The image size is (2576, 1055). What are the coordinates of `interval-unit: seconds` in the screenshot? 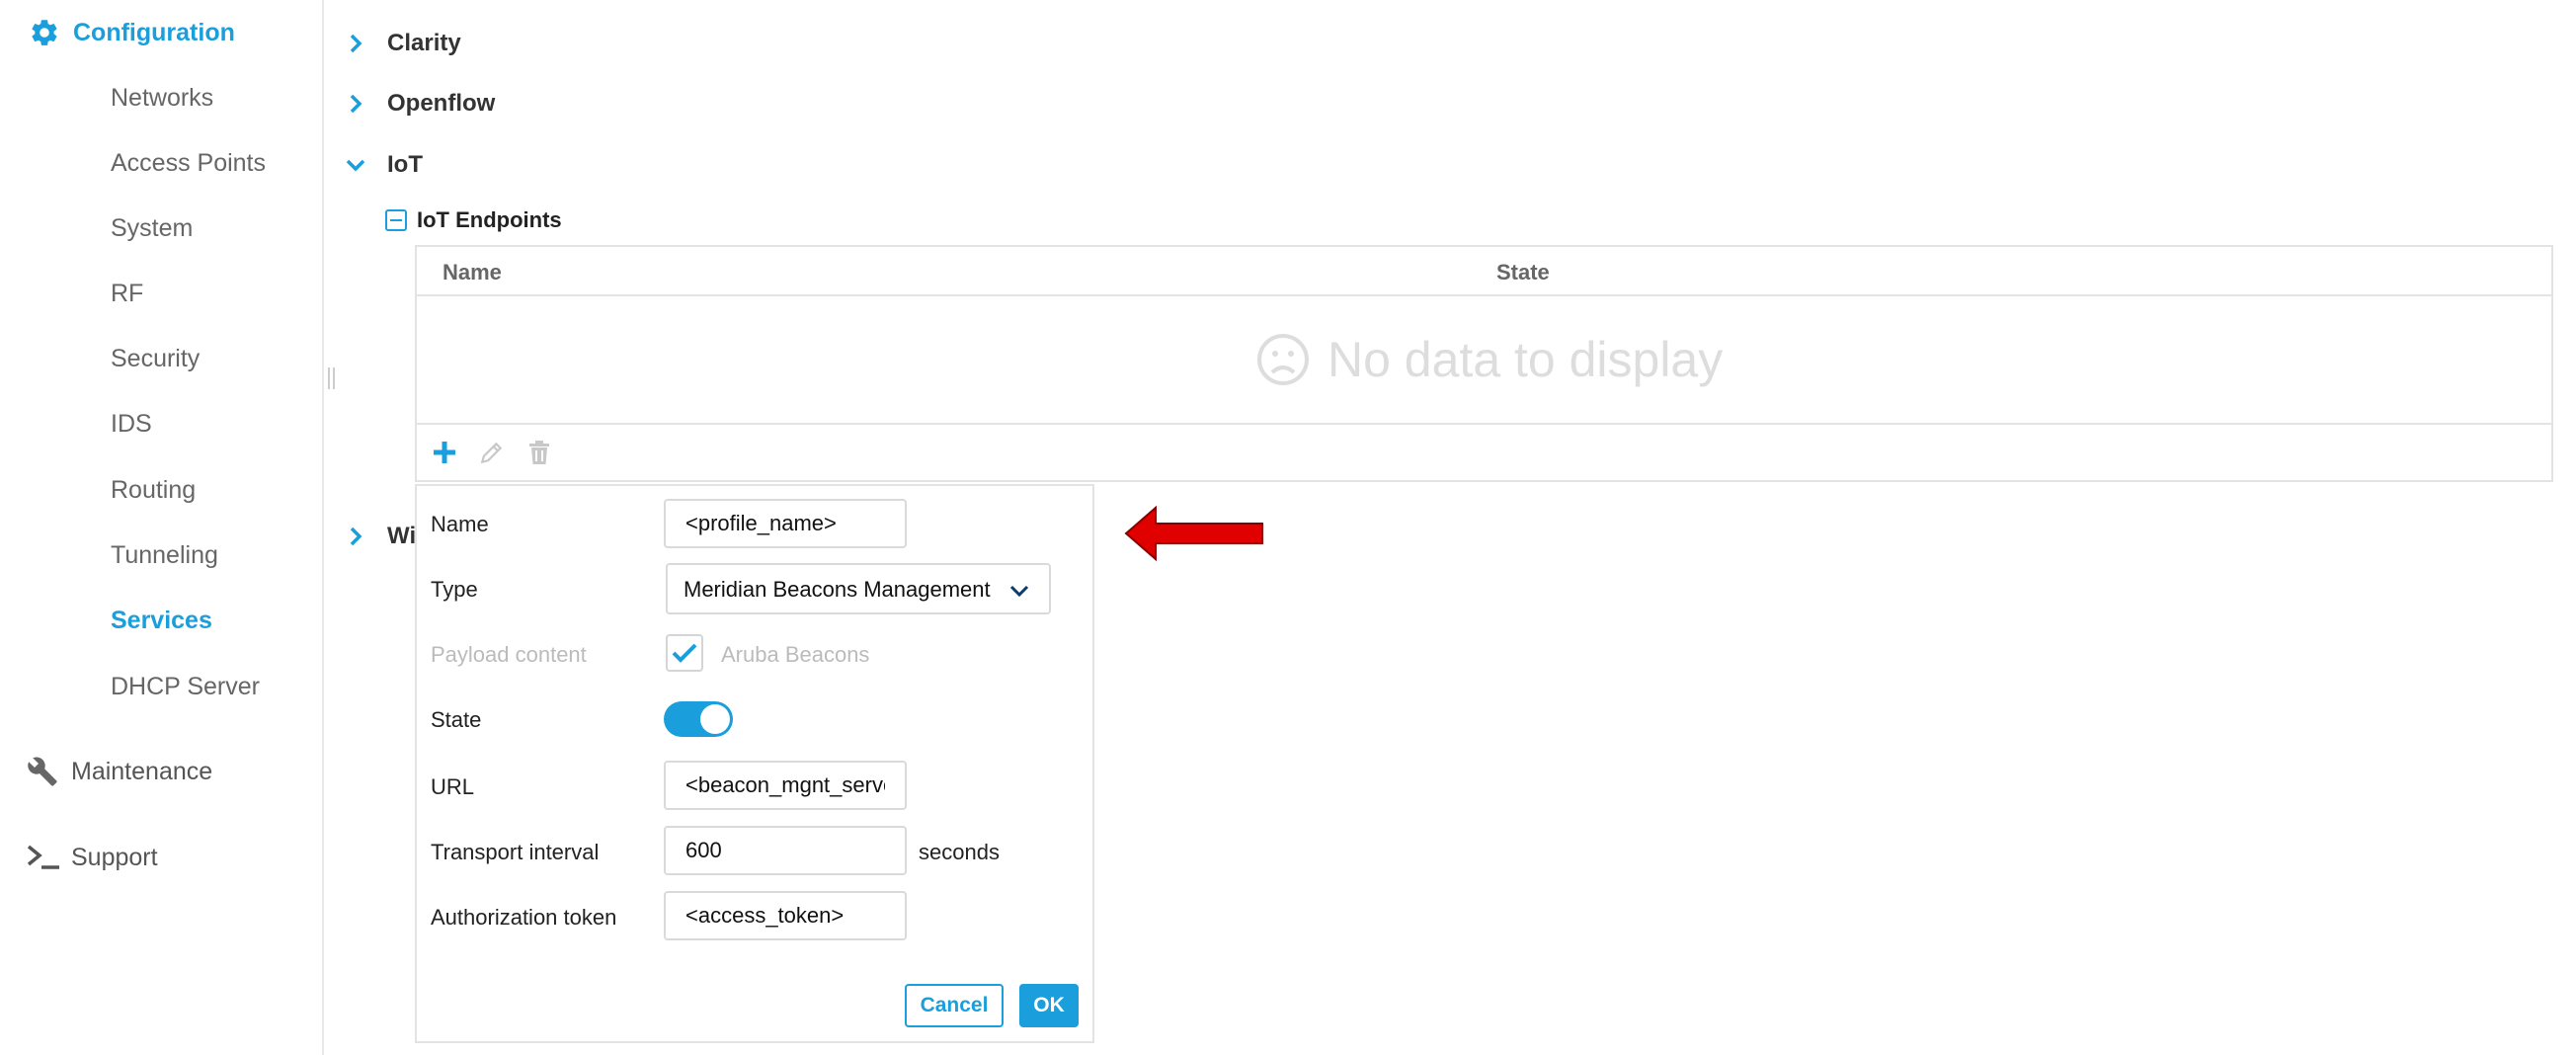 It's located at (959, 852).